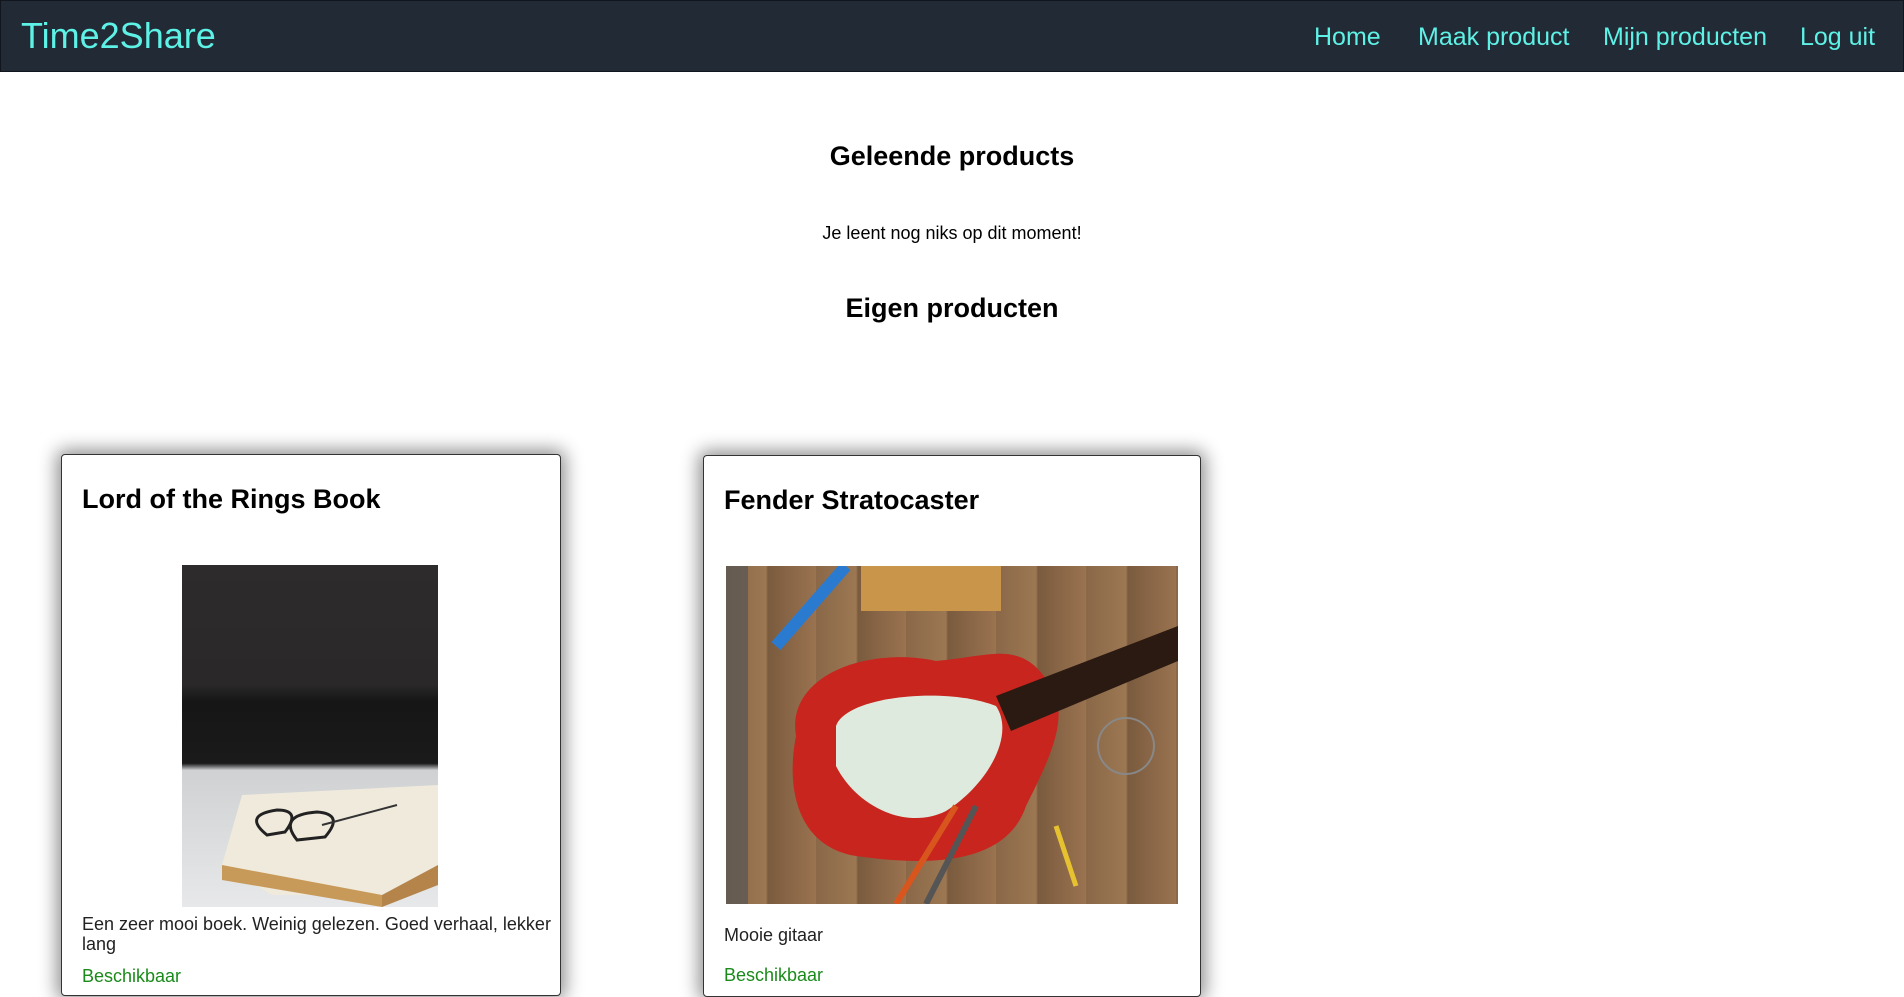 This screenshot has height=997, width=1904. Describe the element at coordinates (1347, 37) in the screenshot. I see `nav-home-link: Home` at that location.